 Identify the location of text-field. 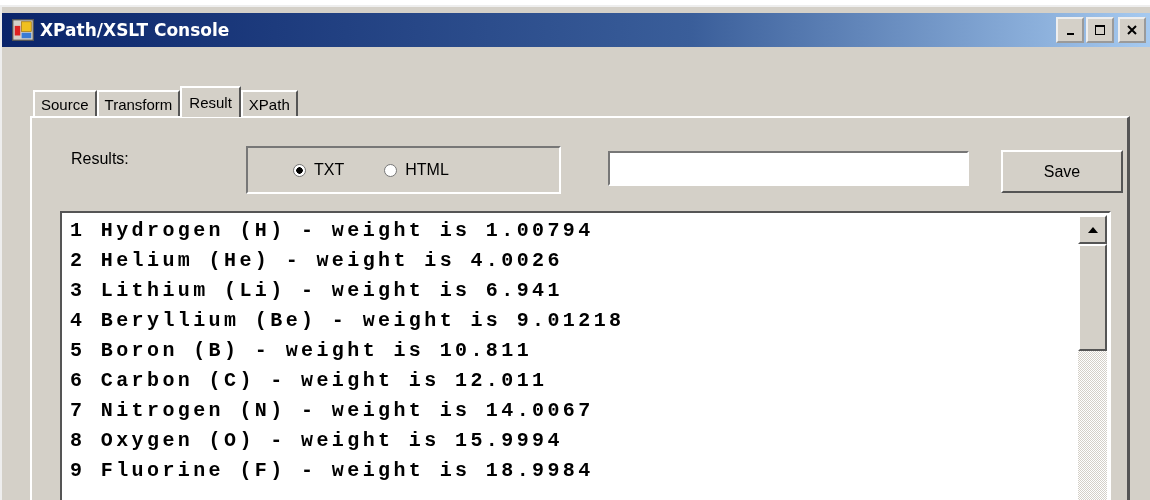
(788, 168).